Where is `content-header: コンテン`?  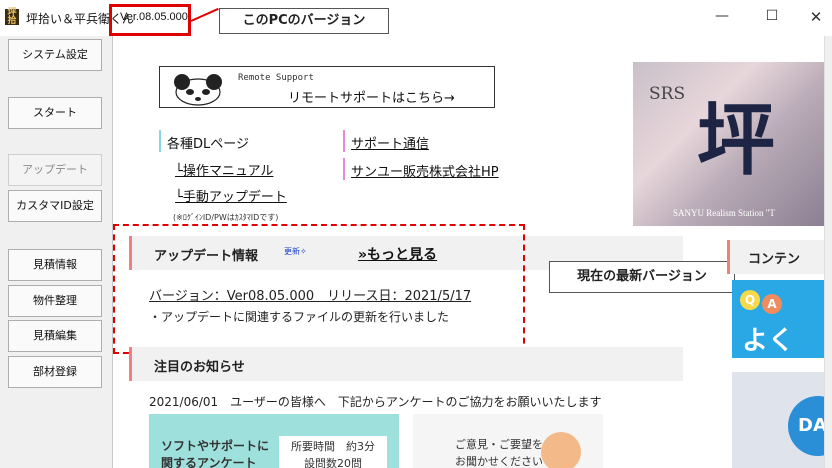
content-header: コンテン is located at coordinates (775, 257).